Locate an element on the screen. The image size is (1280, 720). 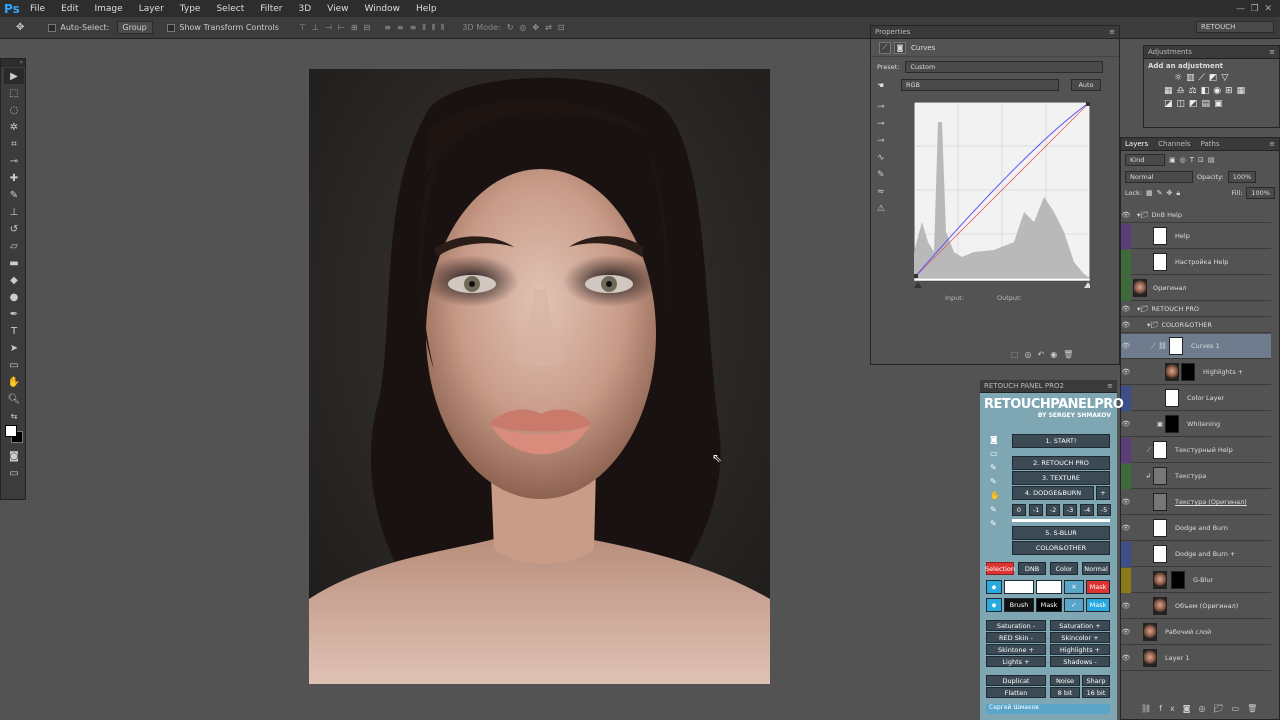
layer-row: 👁︎ Dodge and Burn is located at coordinates (1196, 528).